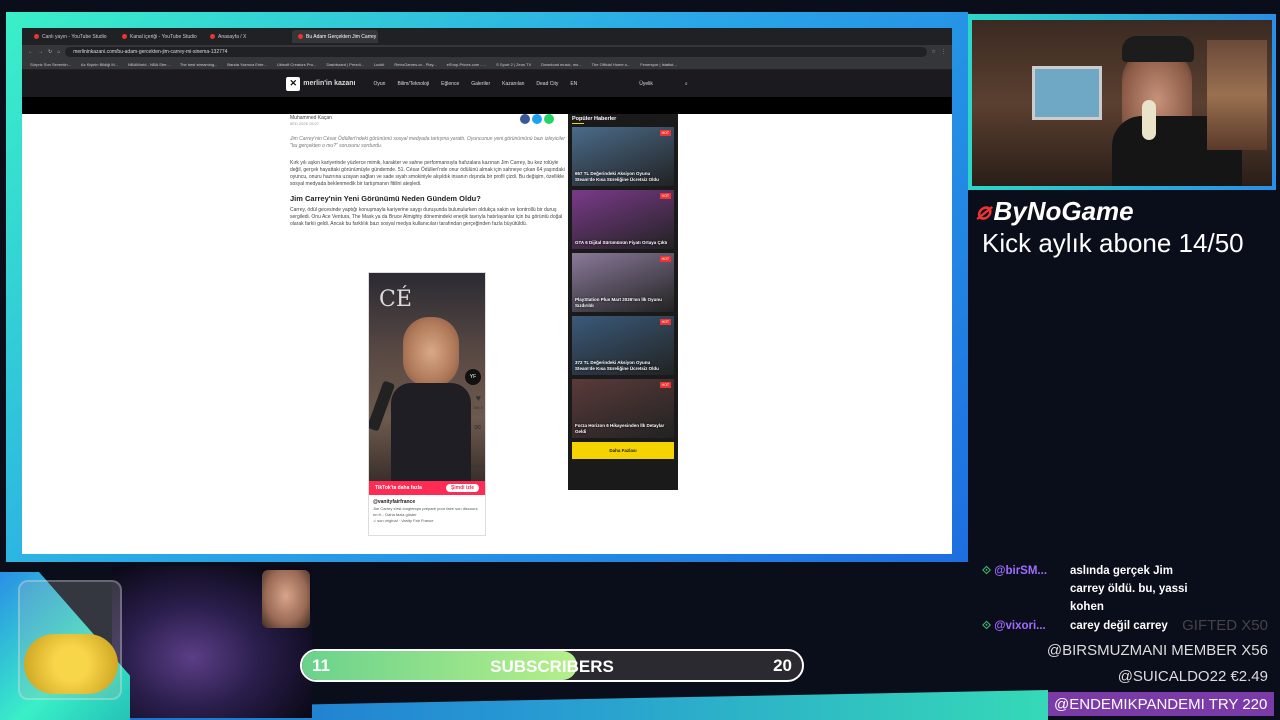 This screenshot has height=720, width=1280. Describe the element at coordinates (623, 450) in the screenshot. I see `more-news-button: Daha Fazlası` at that location.